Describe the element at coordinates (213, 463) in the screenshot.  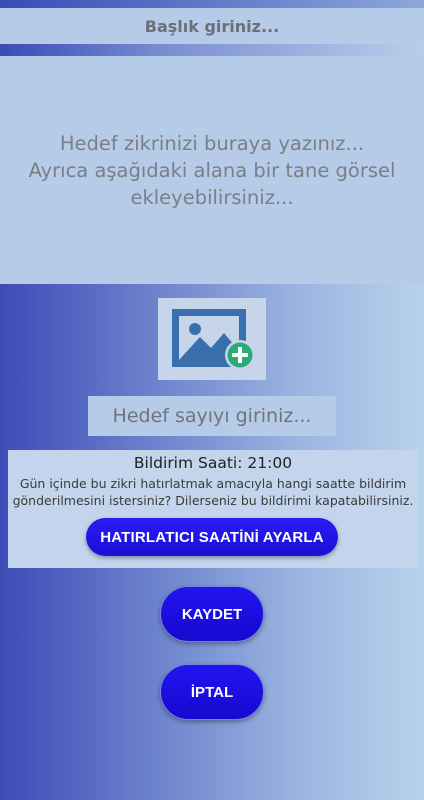
I see `reminder-time-label: Bildirim Saati: 21:00` at that location.